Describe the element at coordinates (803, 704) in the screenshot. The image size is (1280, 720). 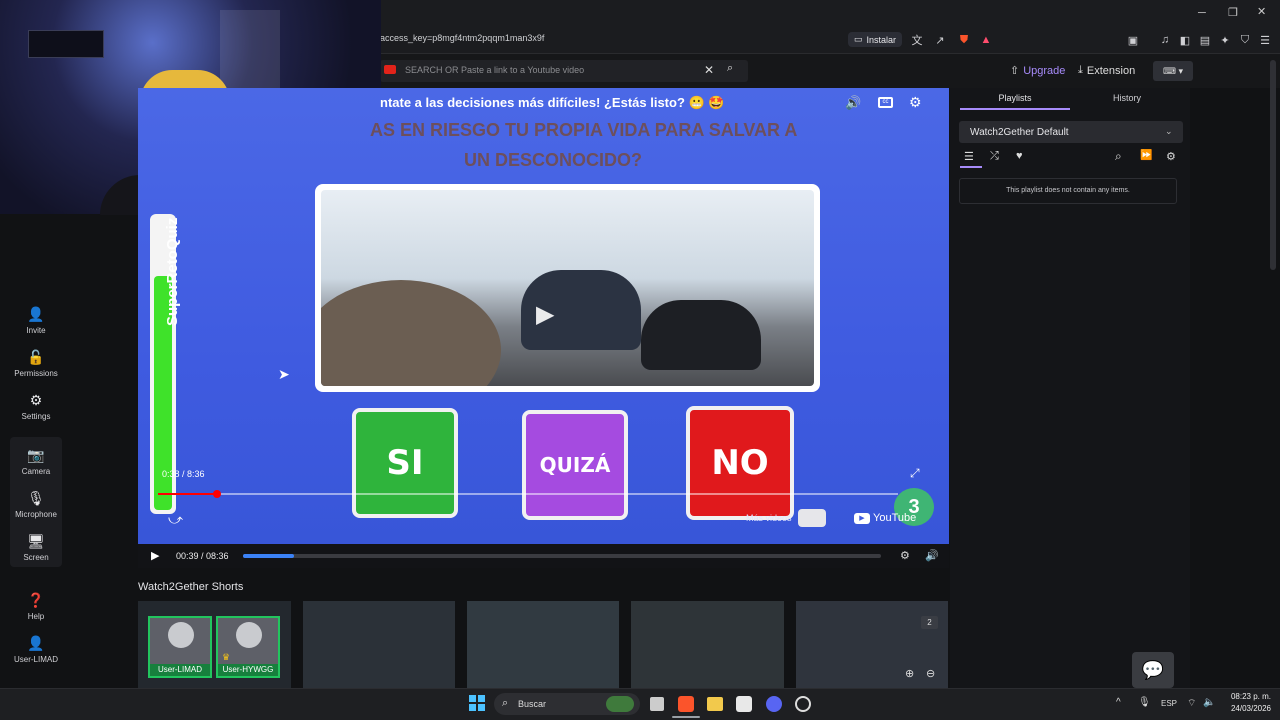
I see `app-icon` at that location.